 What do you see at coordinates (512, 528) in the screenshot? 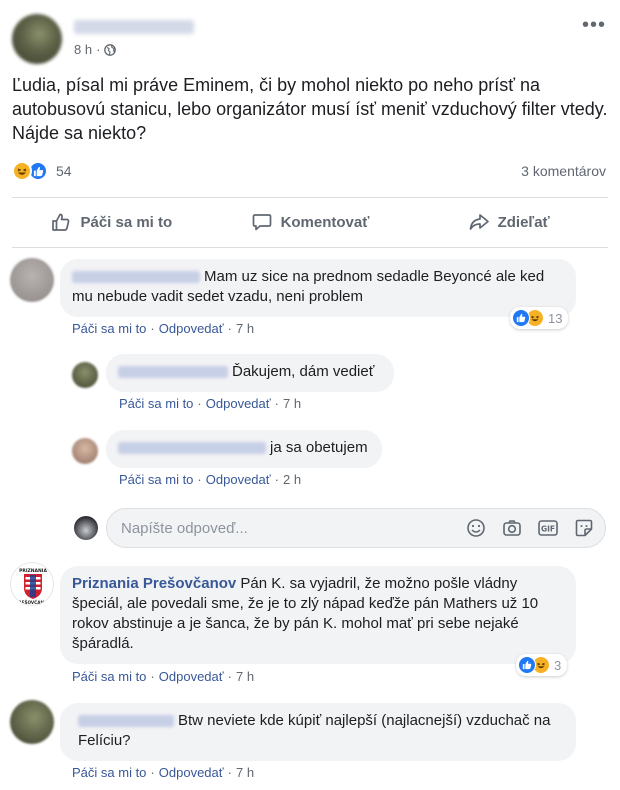
I see `camera-icon` at bounding box center [512, 528].